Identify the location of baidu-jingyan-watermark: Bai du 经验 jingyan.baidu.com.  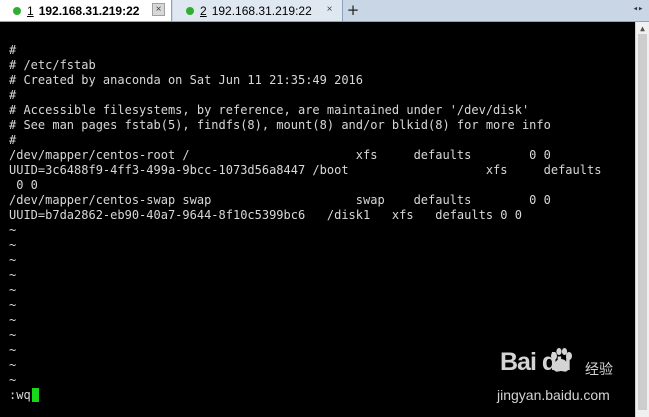
(565, 380).